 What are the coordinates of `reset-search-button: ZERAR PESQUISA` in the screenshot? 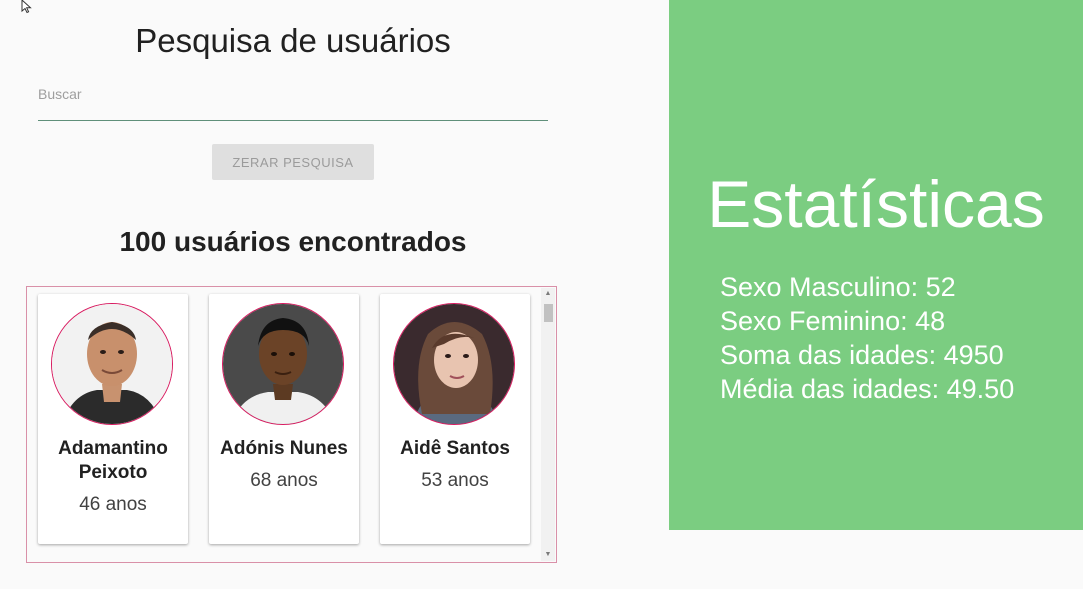 It's located at (293, 162).